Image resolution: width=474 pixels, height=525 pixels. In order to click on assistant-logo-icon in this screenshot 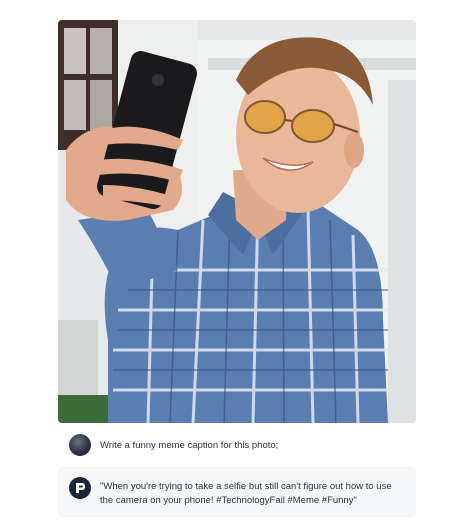, I will do `click(80, 488)`.